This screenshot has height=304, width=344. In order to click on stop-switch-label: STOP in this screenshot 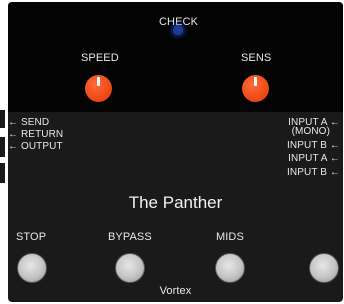, I will do `click(31, 237)`.